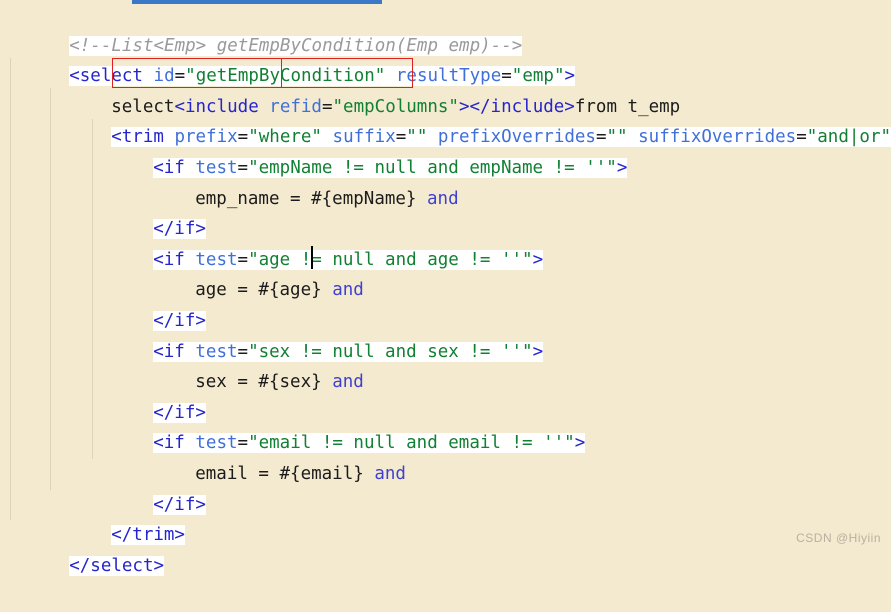 The image size is (891, 612). Describe the element at coordinates (445, 395) in the screenshot. I see `code-line-endif-sex: </if>` at that location.